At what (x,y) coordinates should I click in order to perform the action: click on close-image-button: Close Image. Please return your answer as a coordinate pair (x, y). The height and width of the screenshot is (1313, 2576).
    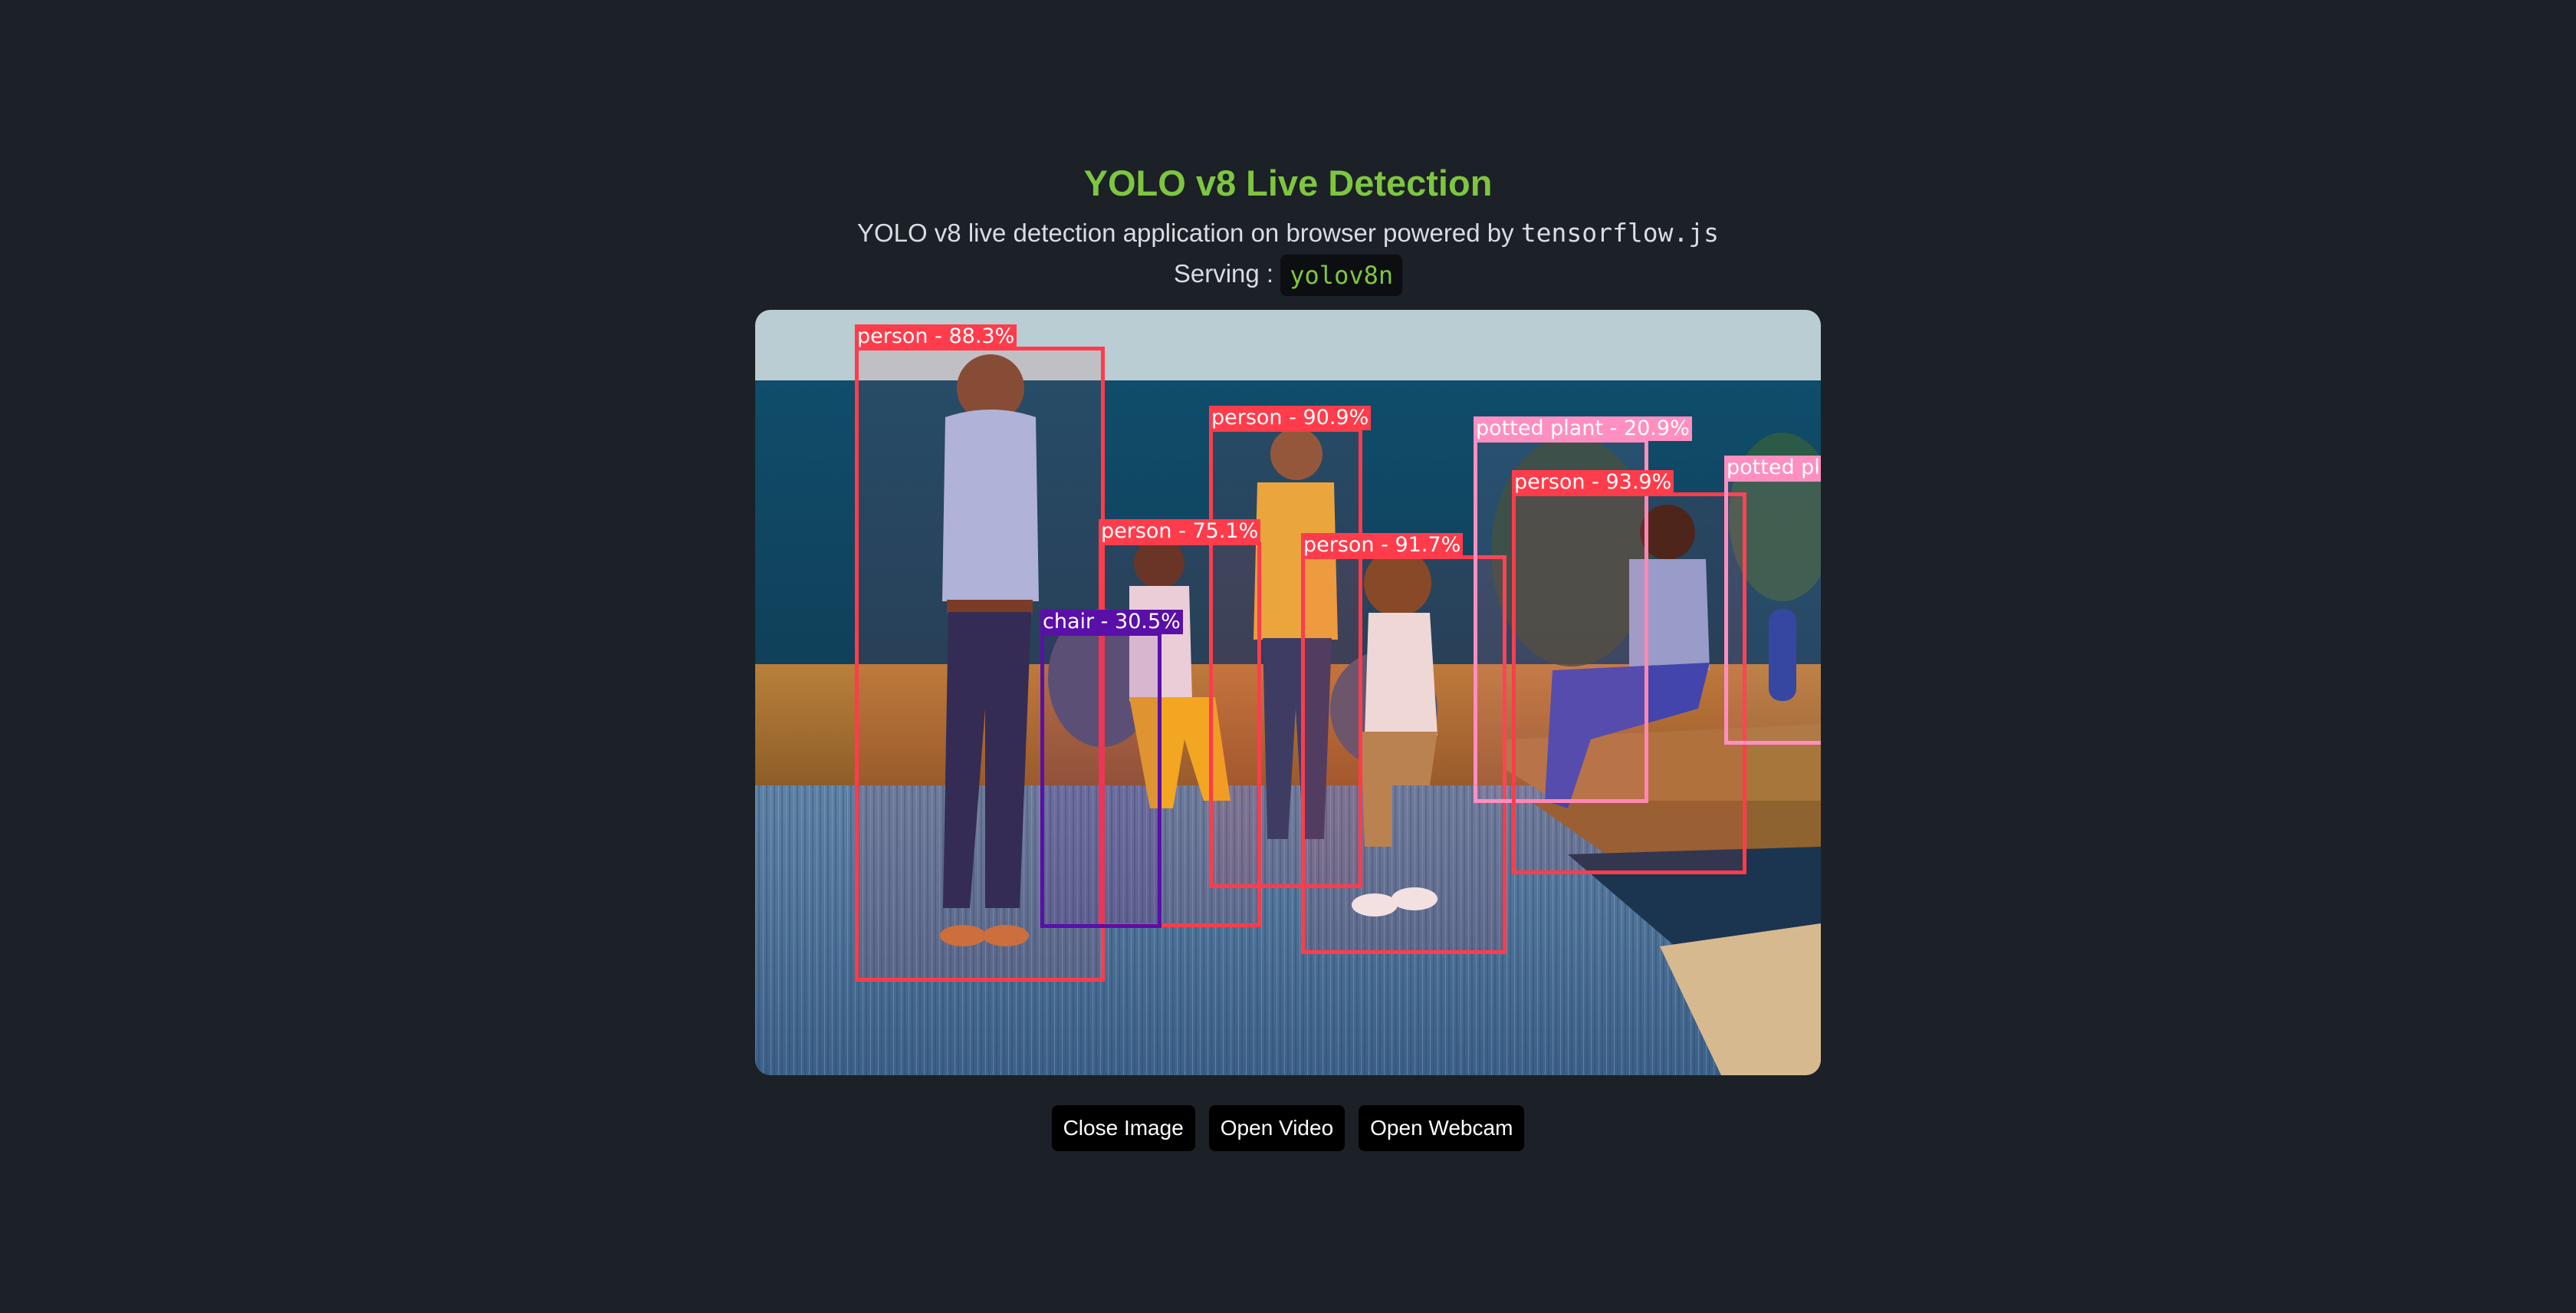
    Looking at the image, I should click on (1123, 1128).